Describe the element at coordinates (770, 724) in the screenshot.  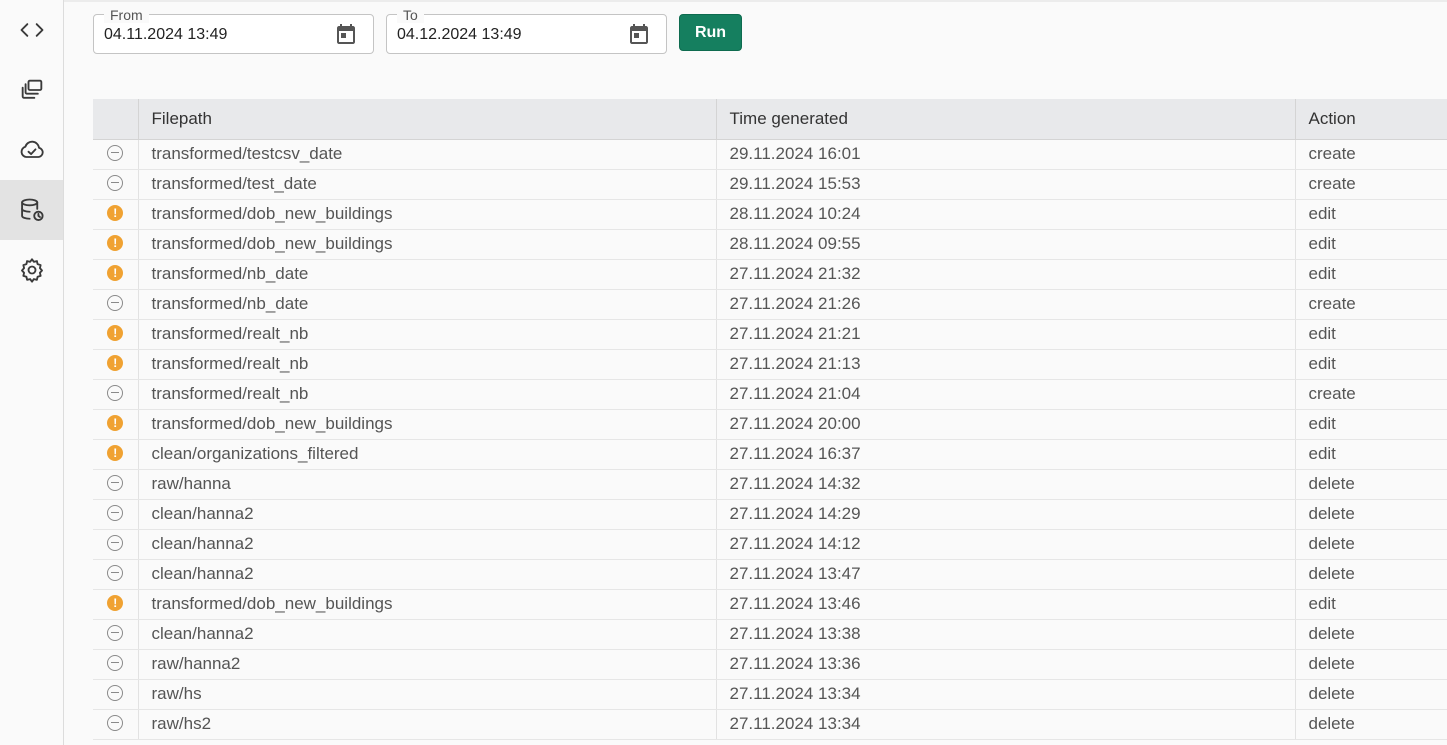
I see `table-row: raw/hs2 27.11.2024 13:34 delete` at that location.